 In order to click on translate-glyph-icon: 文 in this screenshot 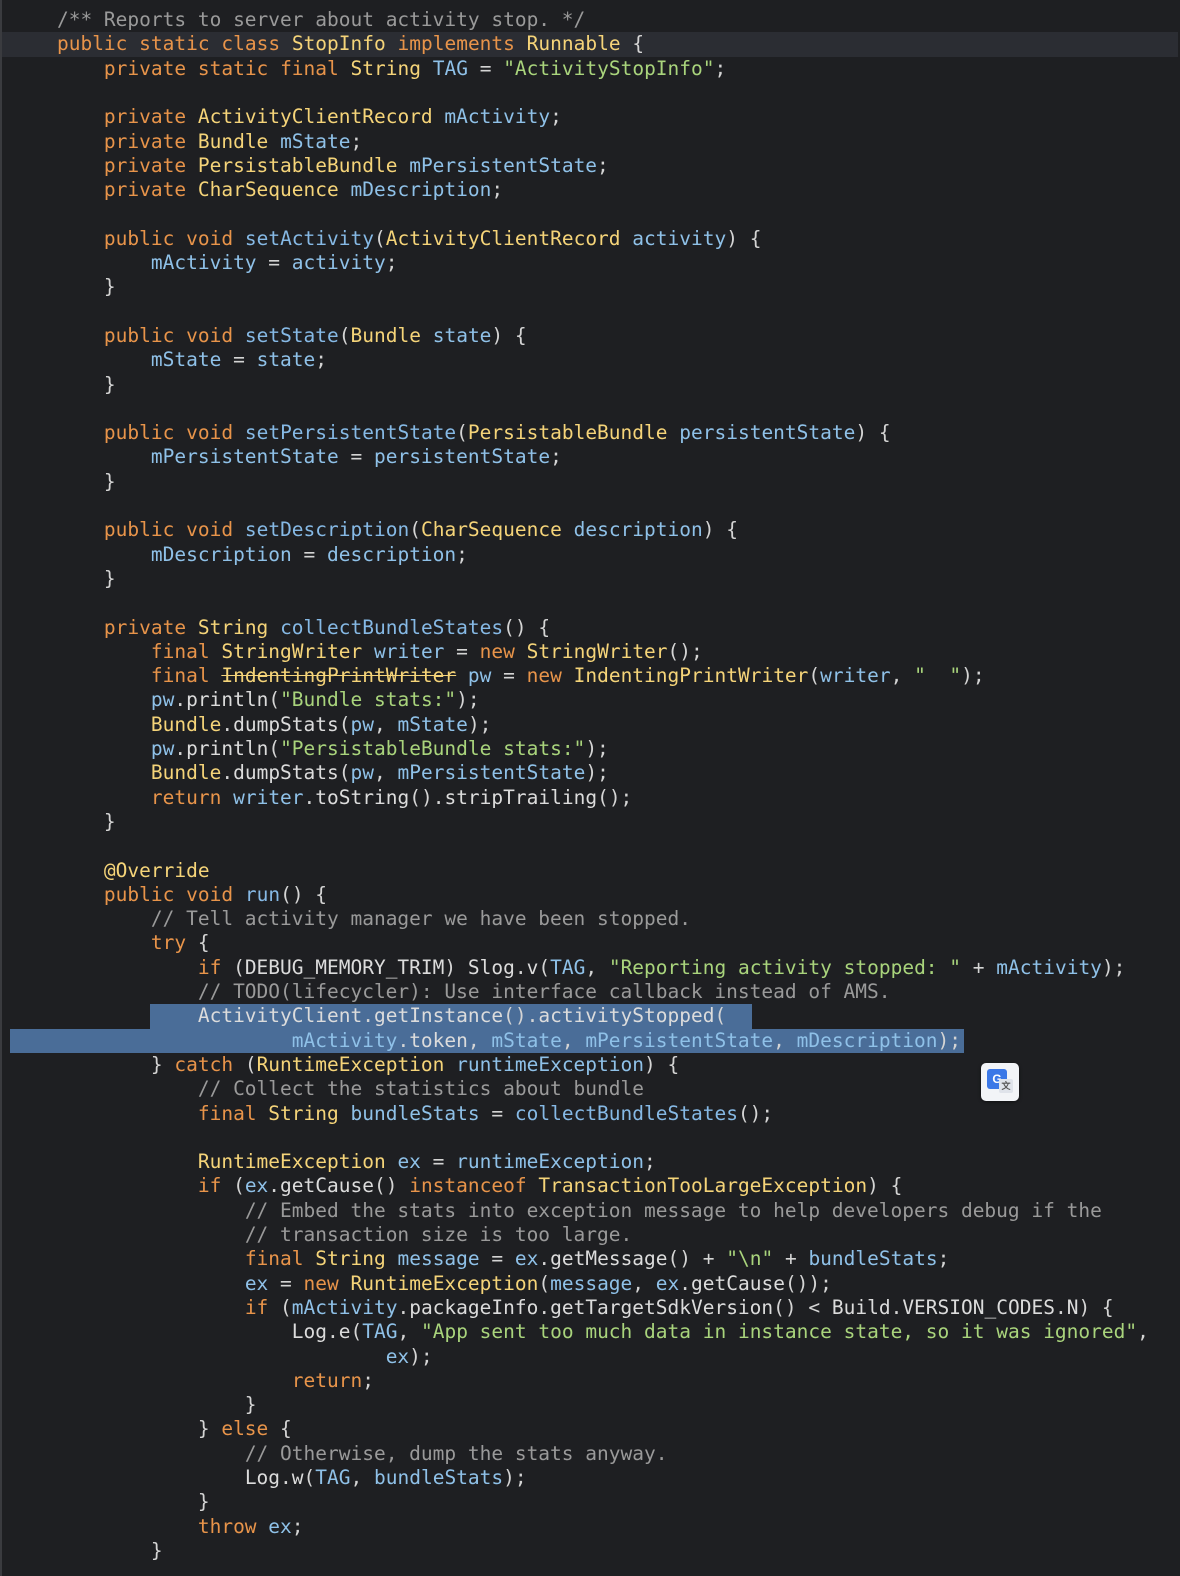, I will do `click(1006, 1086)`.